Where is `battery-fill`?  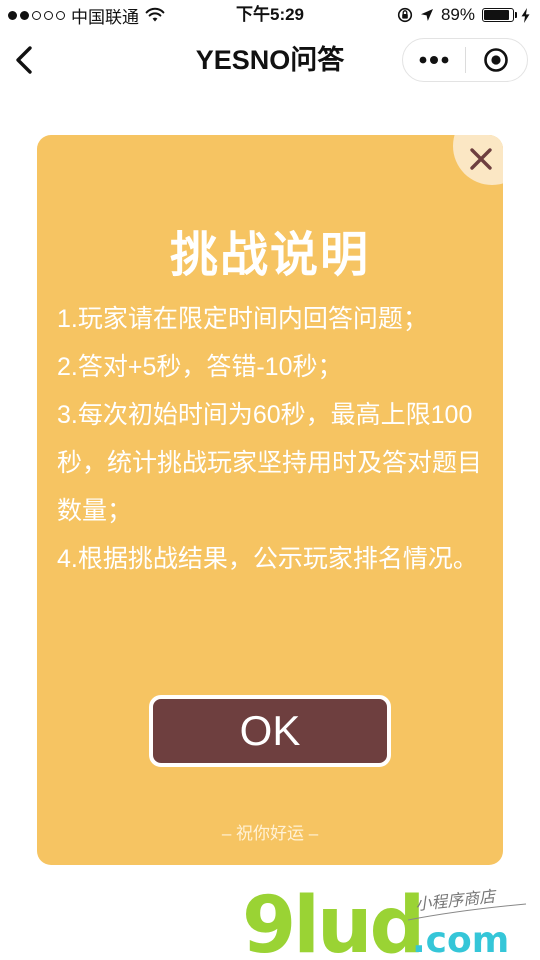
battery-fill is located at coordinates (496, 15).